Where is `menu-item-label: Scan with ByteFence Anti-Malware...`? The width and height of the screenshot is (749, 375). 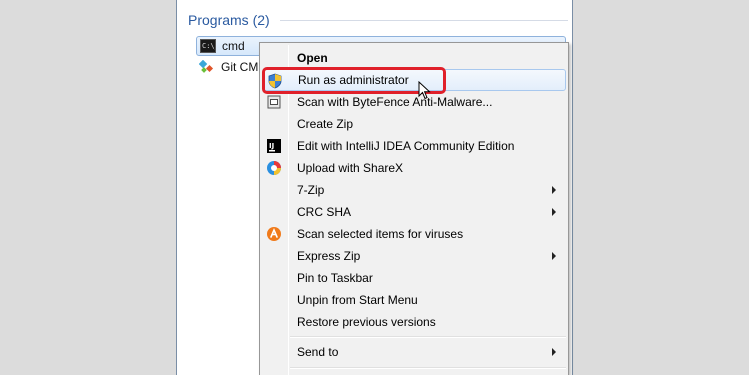
menu-item-label: Scan with ByteFence Anti-Malware... is located at coordinates (395, 102).